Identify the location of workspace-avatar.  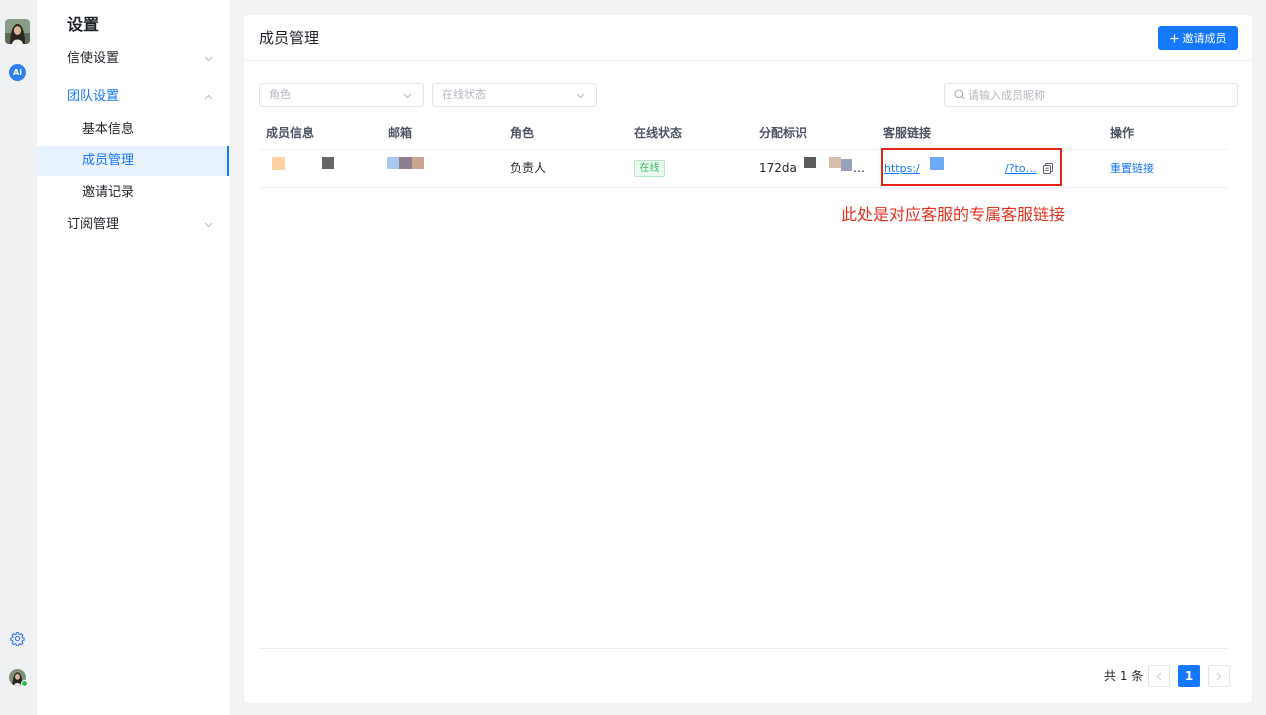
(17, 31).